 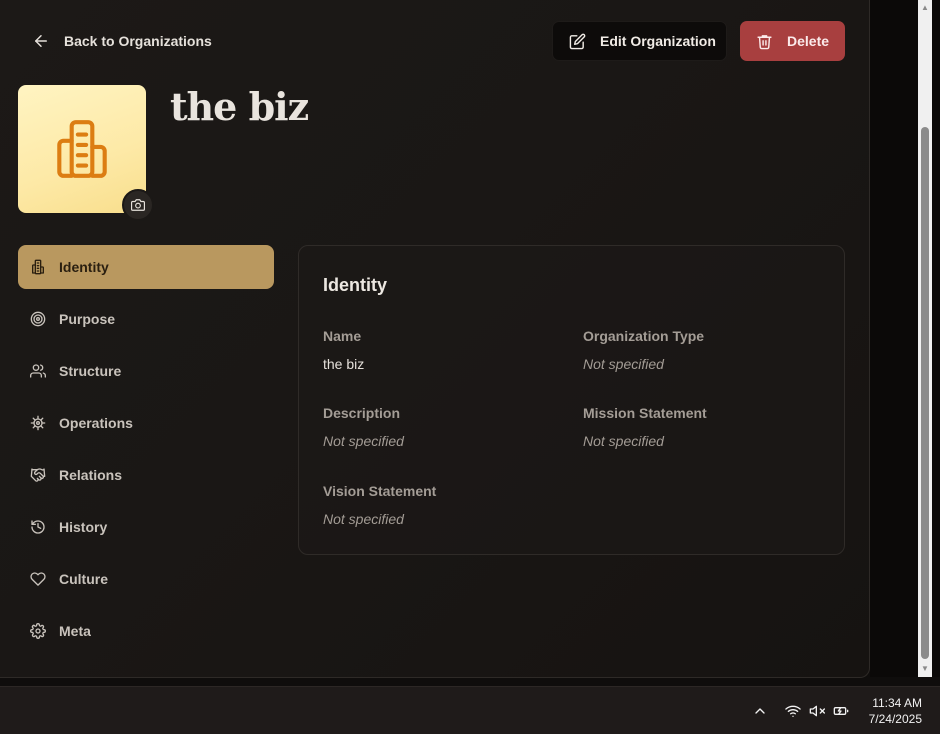 I want to click on nav-item-operations: Operations, so click(x=146, y=423).